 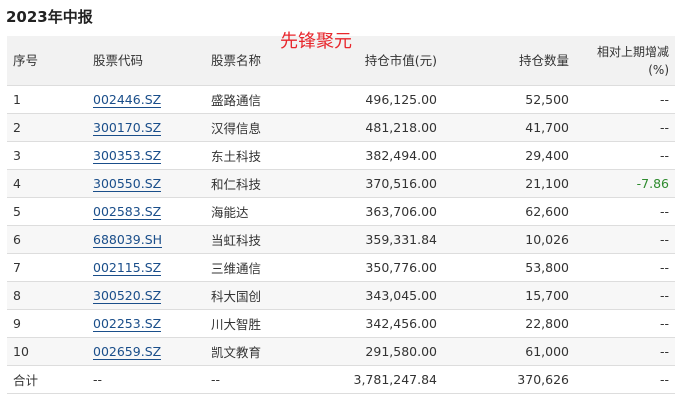 What do you see at coordinates (47, 295) in the screenshot?
I see `cell-index: 8` at bounding box center [47, 295].